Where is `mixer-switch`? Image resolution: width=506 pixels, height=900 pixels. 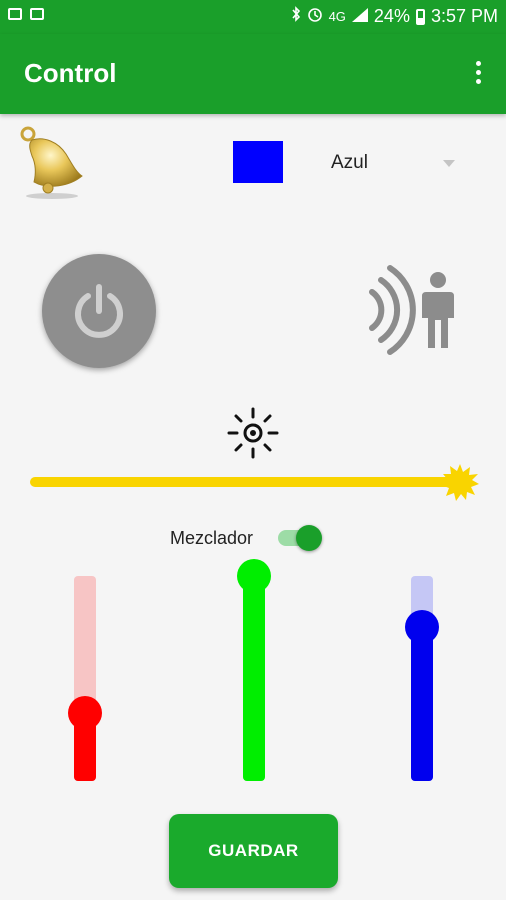
mixer-switch is located at coordinates (300, 538).